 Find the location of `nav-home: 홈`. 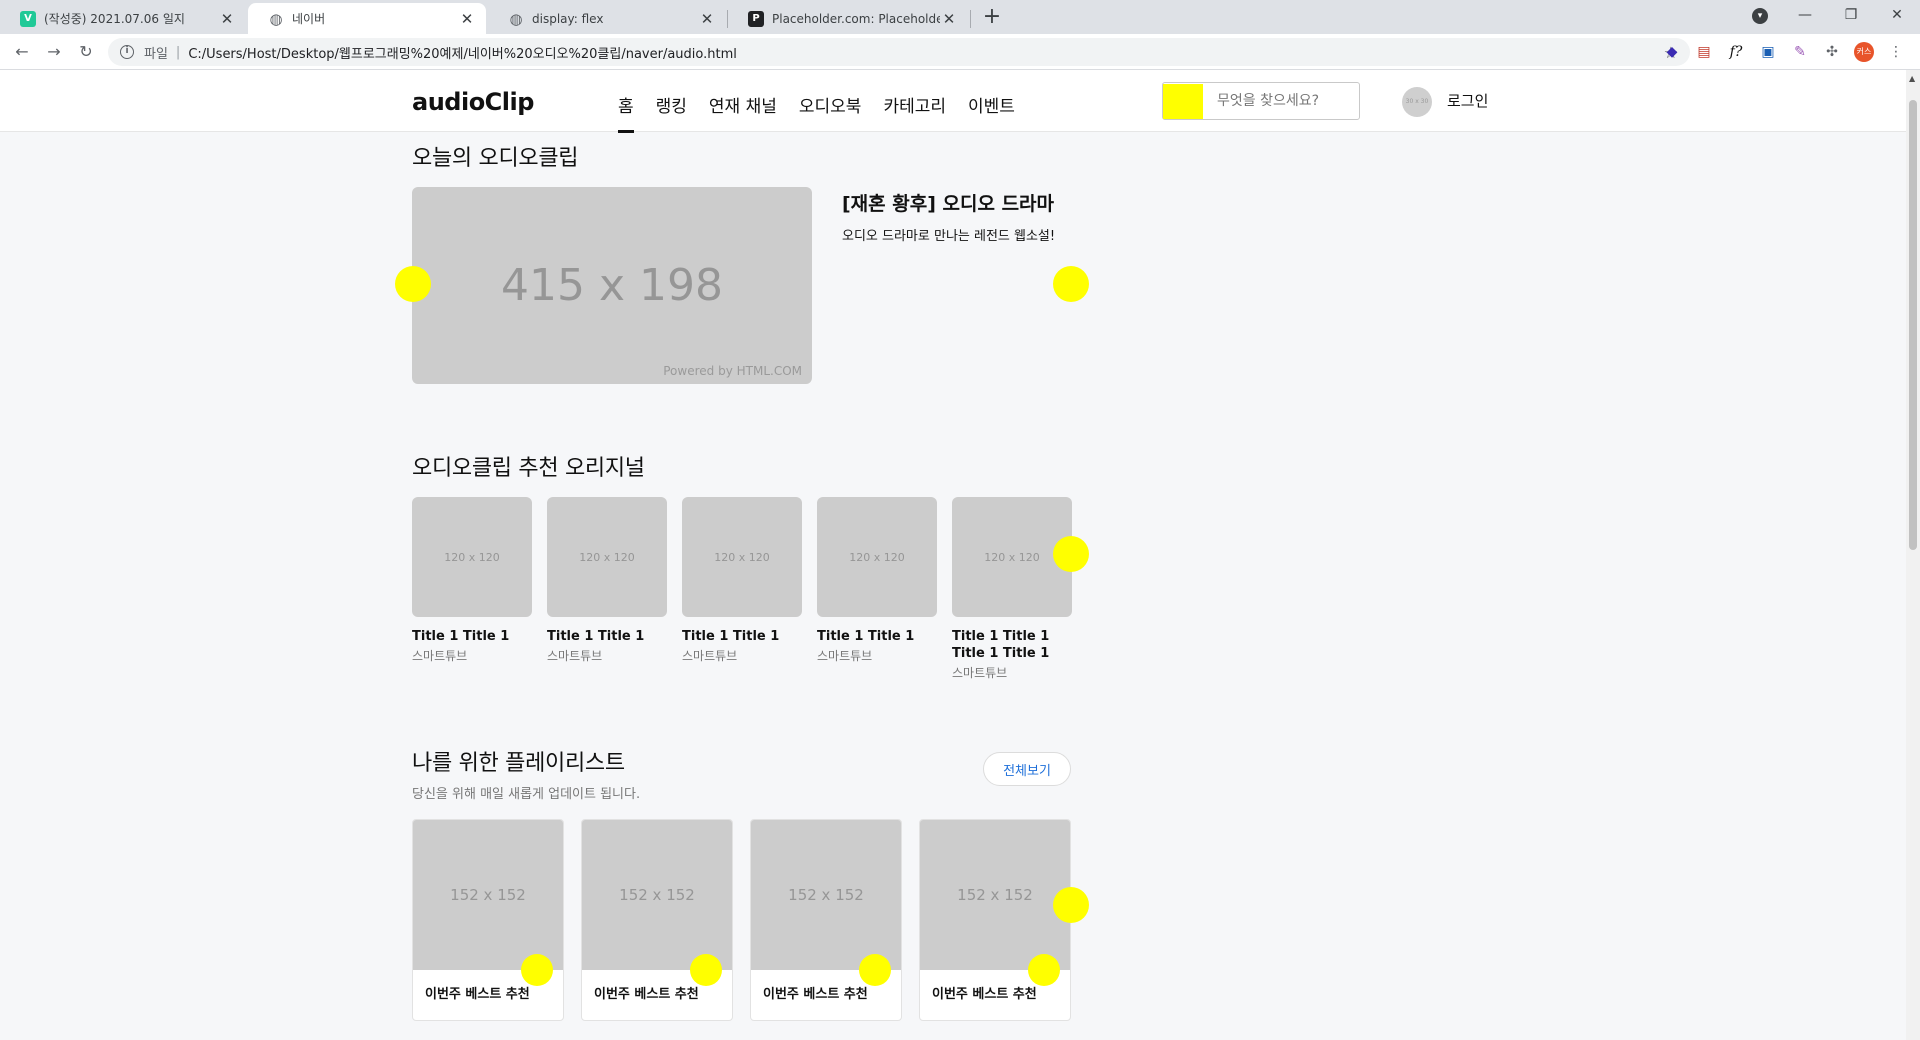

nav-home: 홈 is located at coordinates (626, 112).